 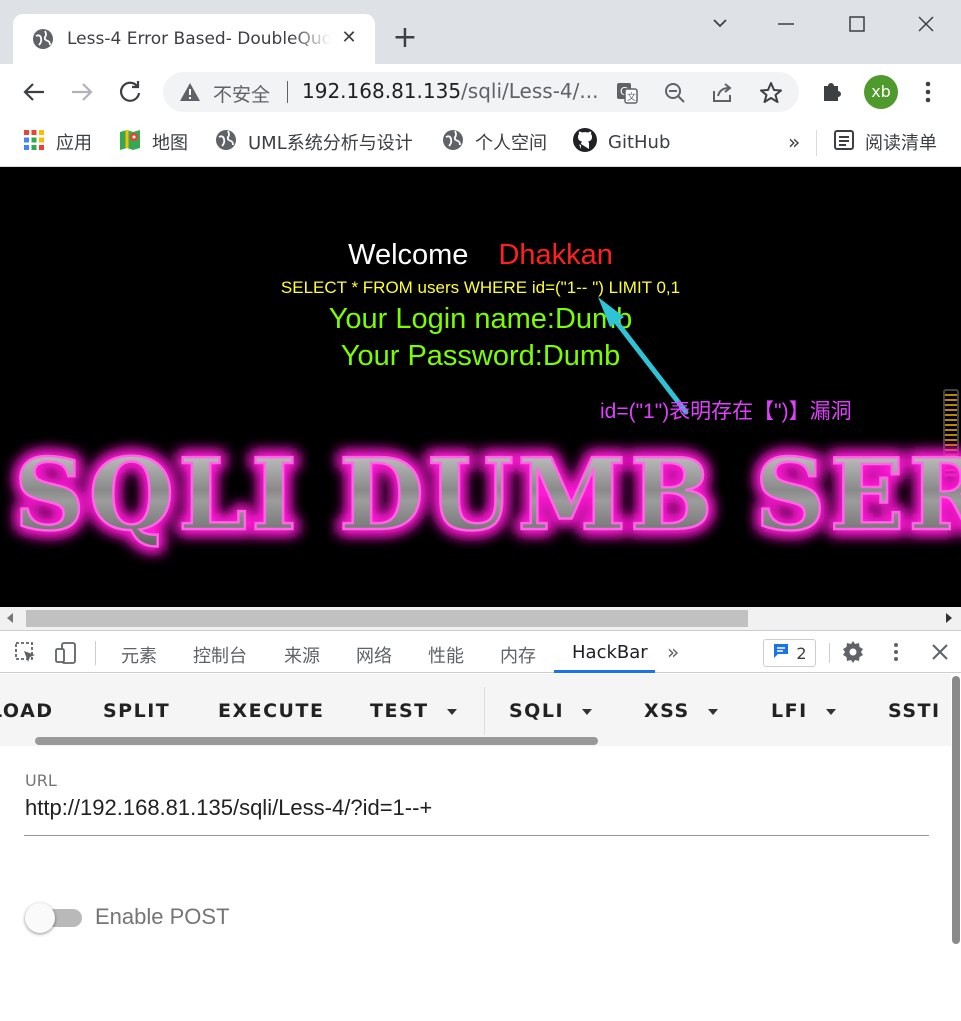 I want to click on svg-text: SQLI DUMB SERIES, so click(x=487, y=495).